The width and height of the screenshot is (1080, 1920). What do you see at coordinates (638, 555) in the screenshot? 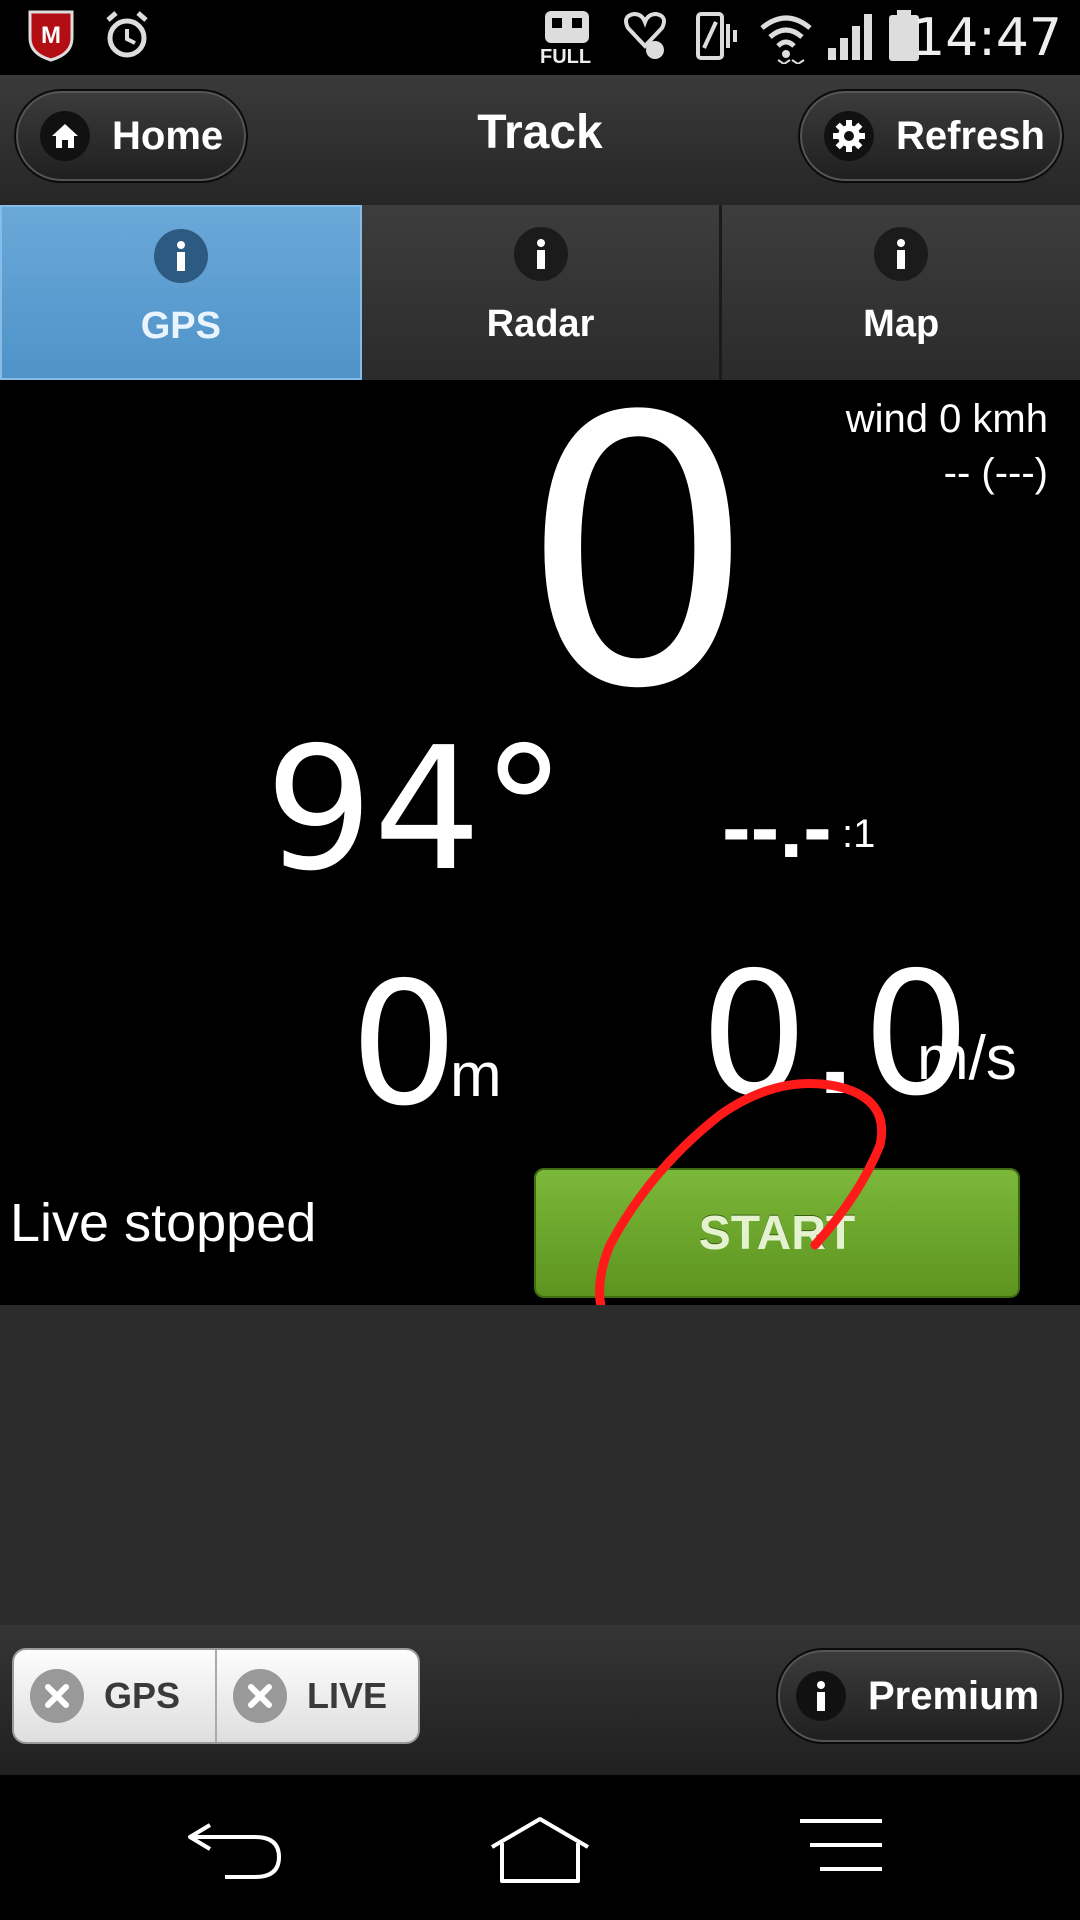
I see `speed-value: 0` at bounding box center [638, 555].